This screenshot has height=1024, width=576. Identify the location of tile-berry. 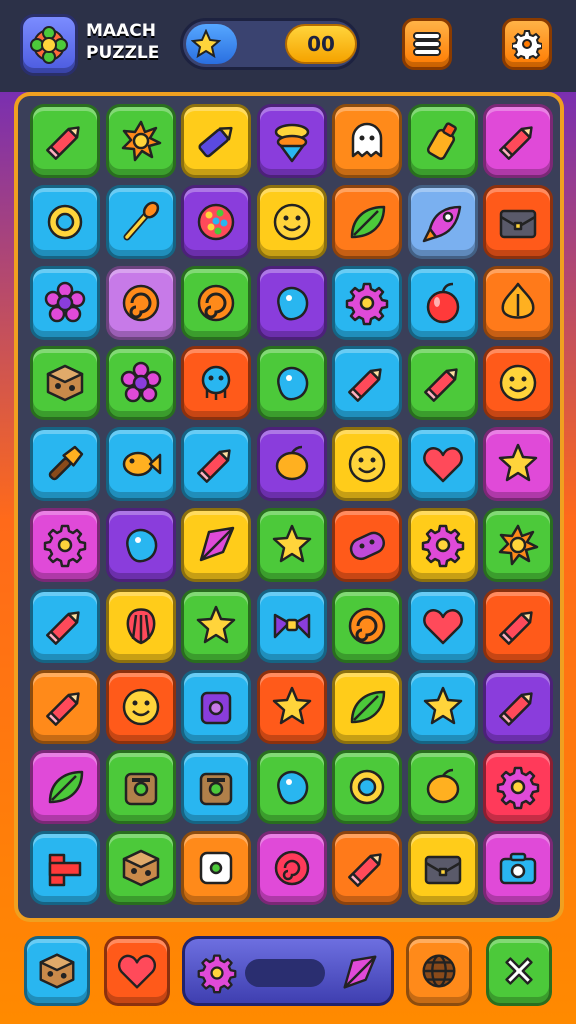
(216, 221).